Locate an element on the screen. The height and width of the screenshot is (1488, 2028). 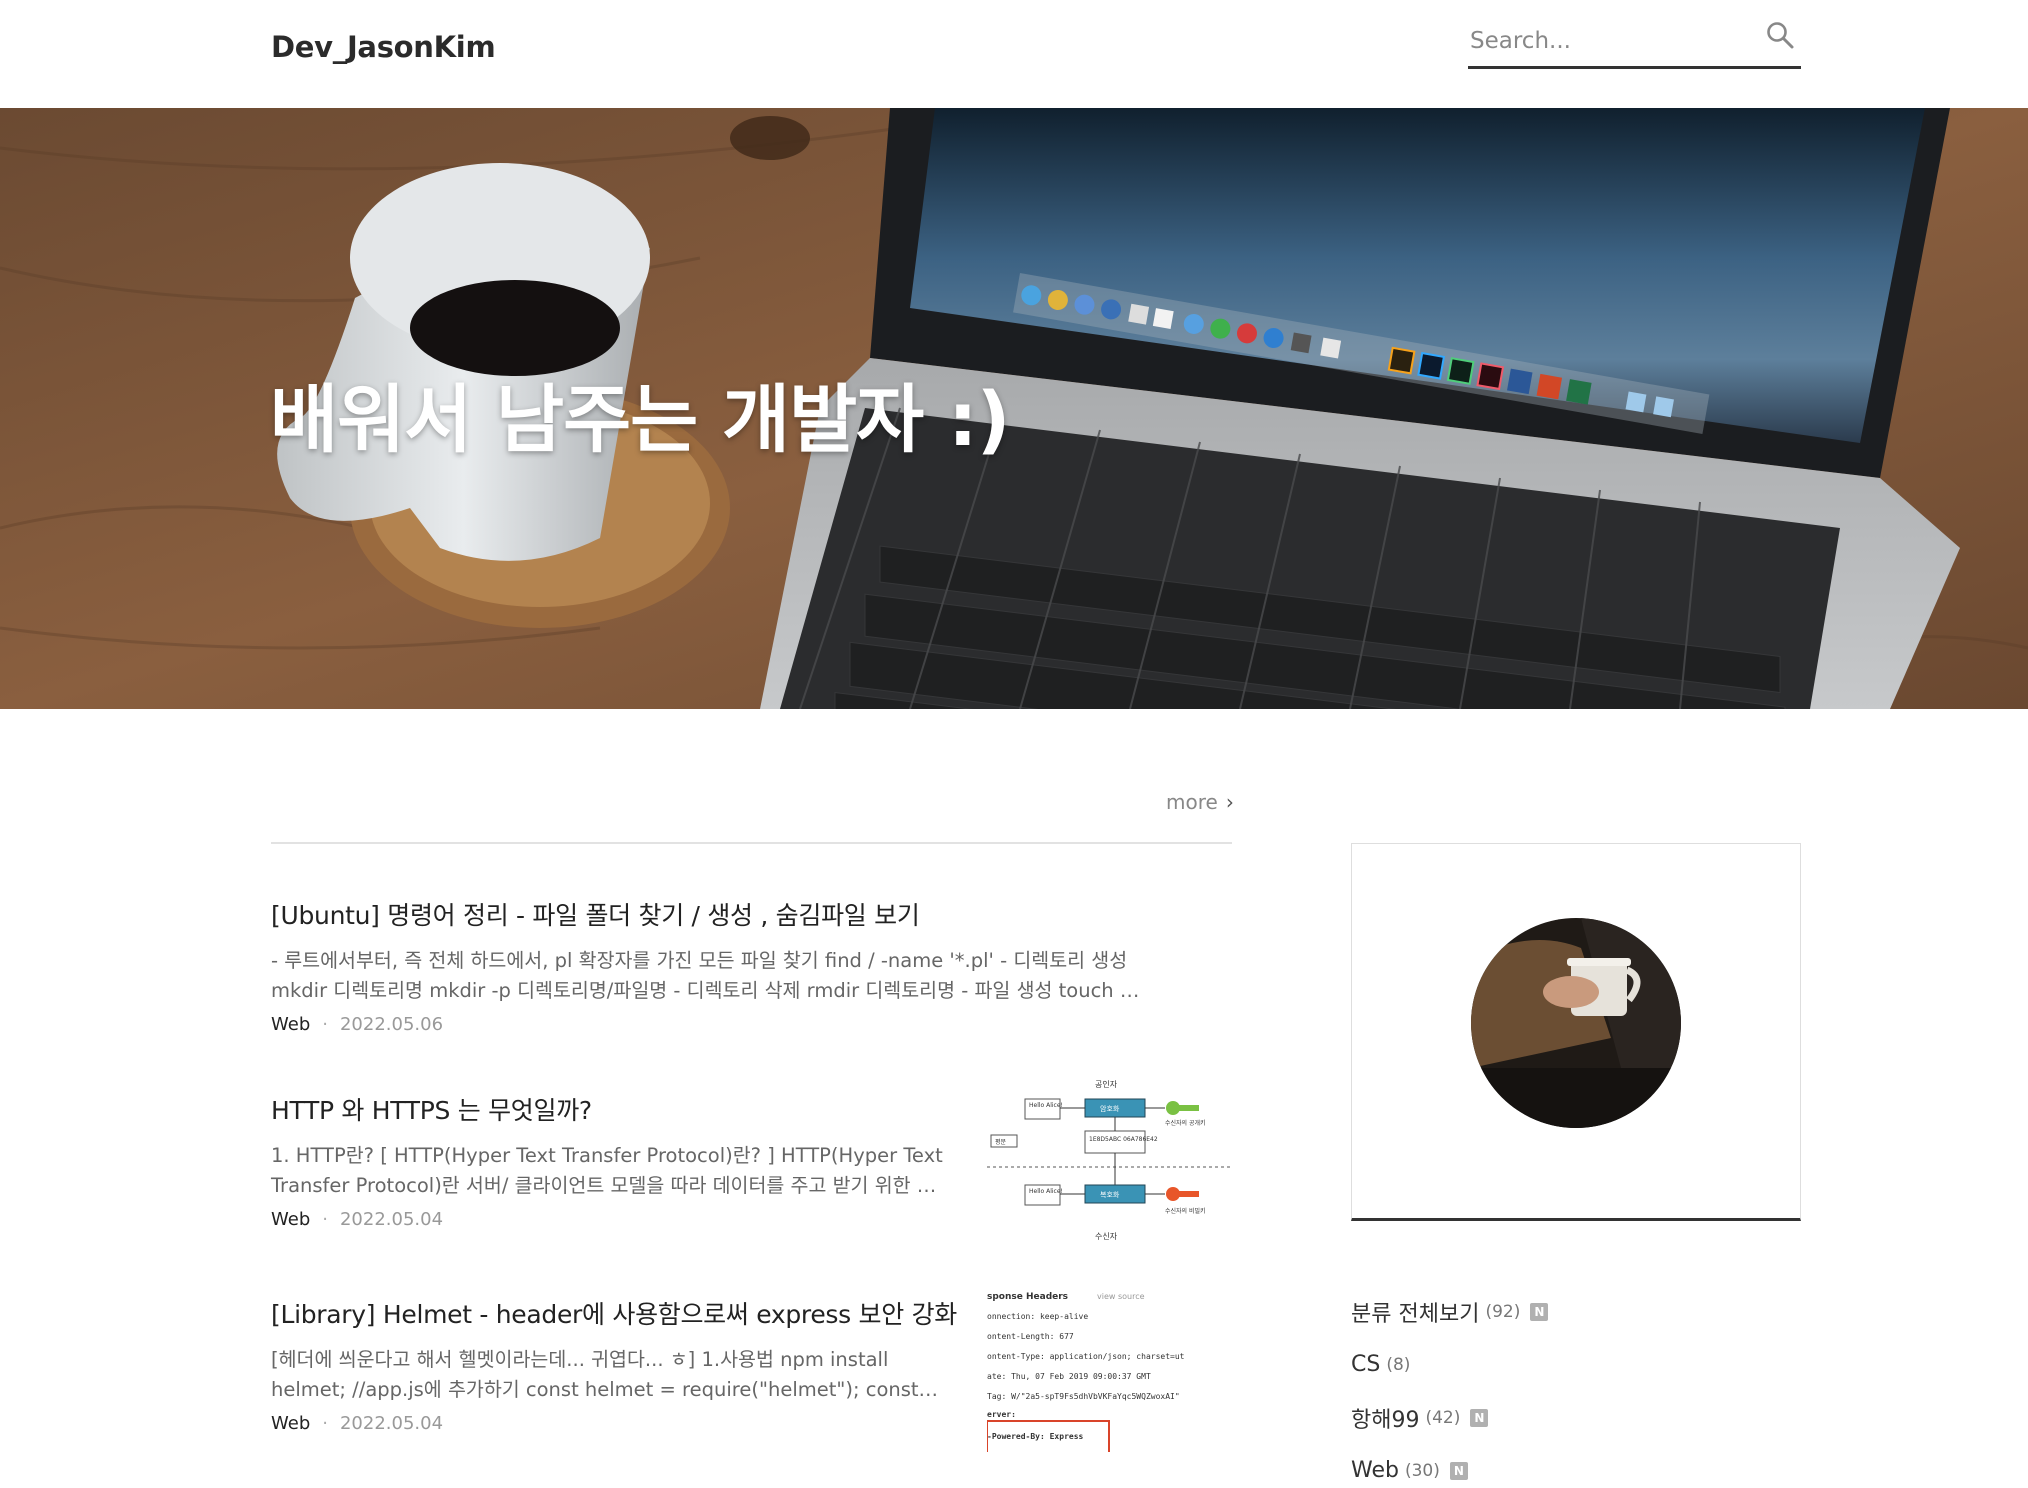
category-item-all: 분류 전체보기 (92) N is located at coordinates (1450, 1311).